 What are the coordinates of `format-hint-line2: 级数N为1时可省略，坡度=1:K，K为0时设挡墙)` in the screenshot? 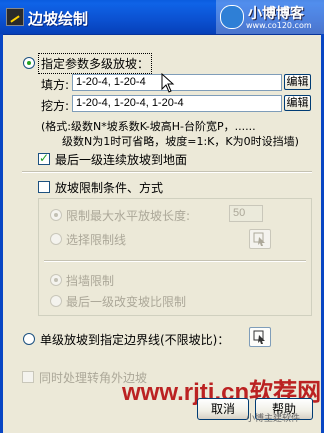 It's located at (180, 141).